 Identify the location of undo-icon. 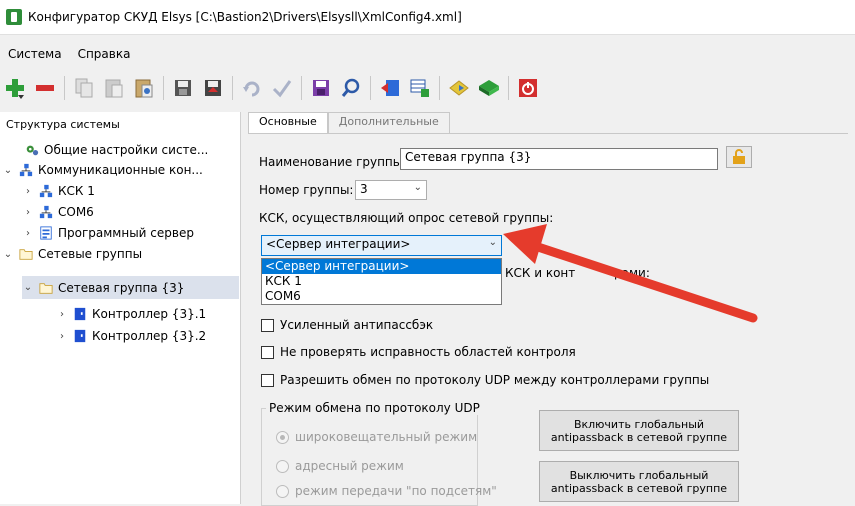
(252, 88).